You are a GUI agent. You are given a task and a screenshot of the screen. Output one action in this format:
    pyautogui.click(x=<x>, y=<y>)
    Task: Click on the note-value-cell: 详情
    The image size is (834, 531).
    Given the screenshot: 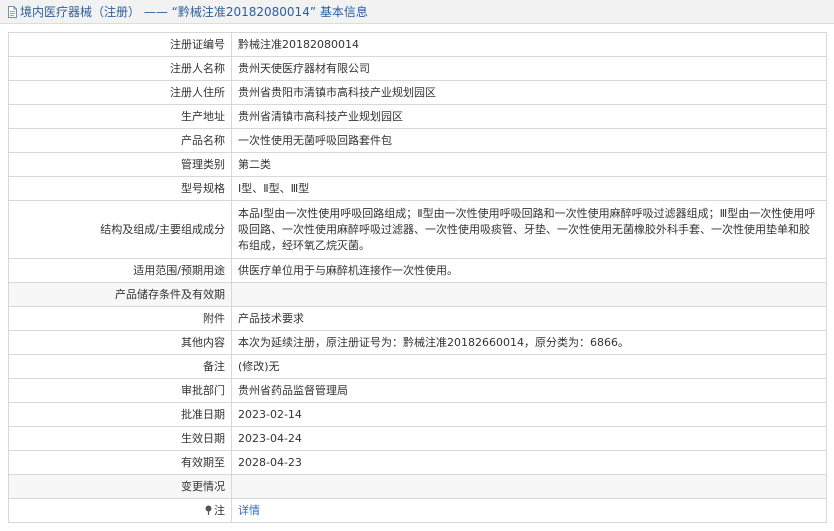 What is the action you would take?
    pyautogui.click(x=529, y=510)
    